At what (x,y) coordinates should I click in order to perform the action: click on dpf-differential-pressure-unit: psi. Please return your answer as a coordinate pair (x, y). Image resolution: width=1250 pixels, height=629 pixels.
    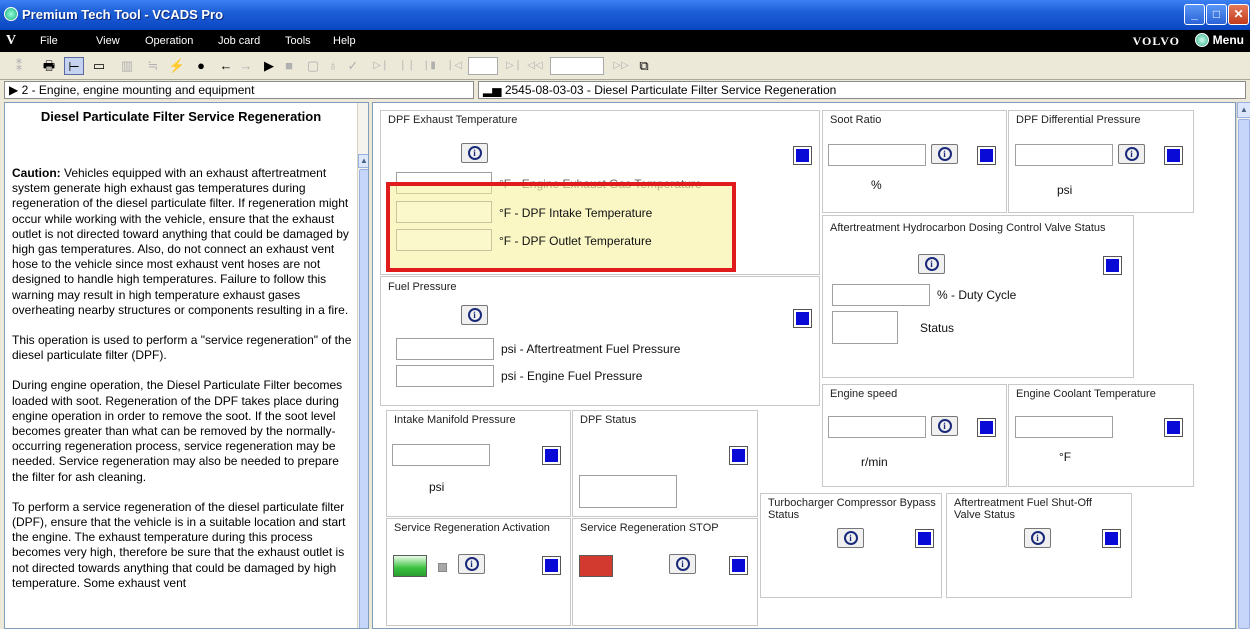
    Looking at the image, I should click on (1065, 190).